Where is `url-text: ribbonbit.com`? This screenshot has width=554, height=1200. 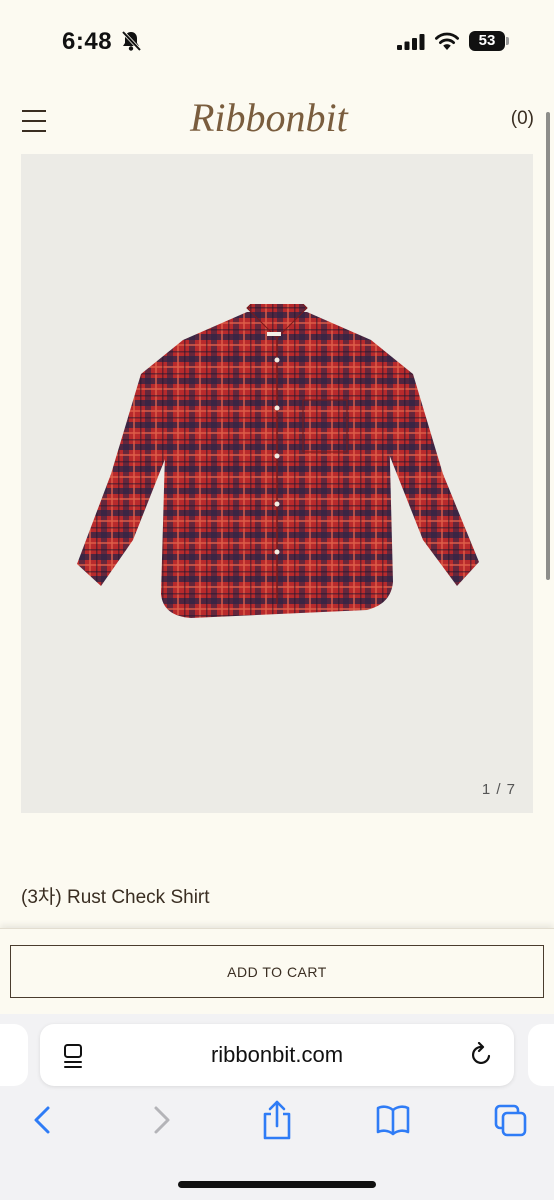 url-text: ribbonbit.com is located at coordinates (277, 1055).